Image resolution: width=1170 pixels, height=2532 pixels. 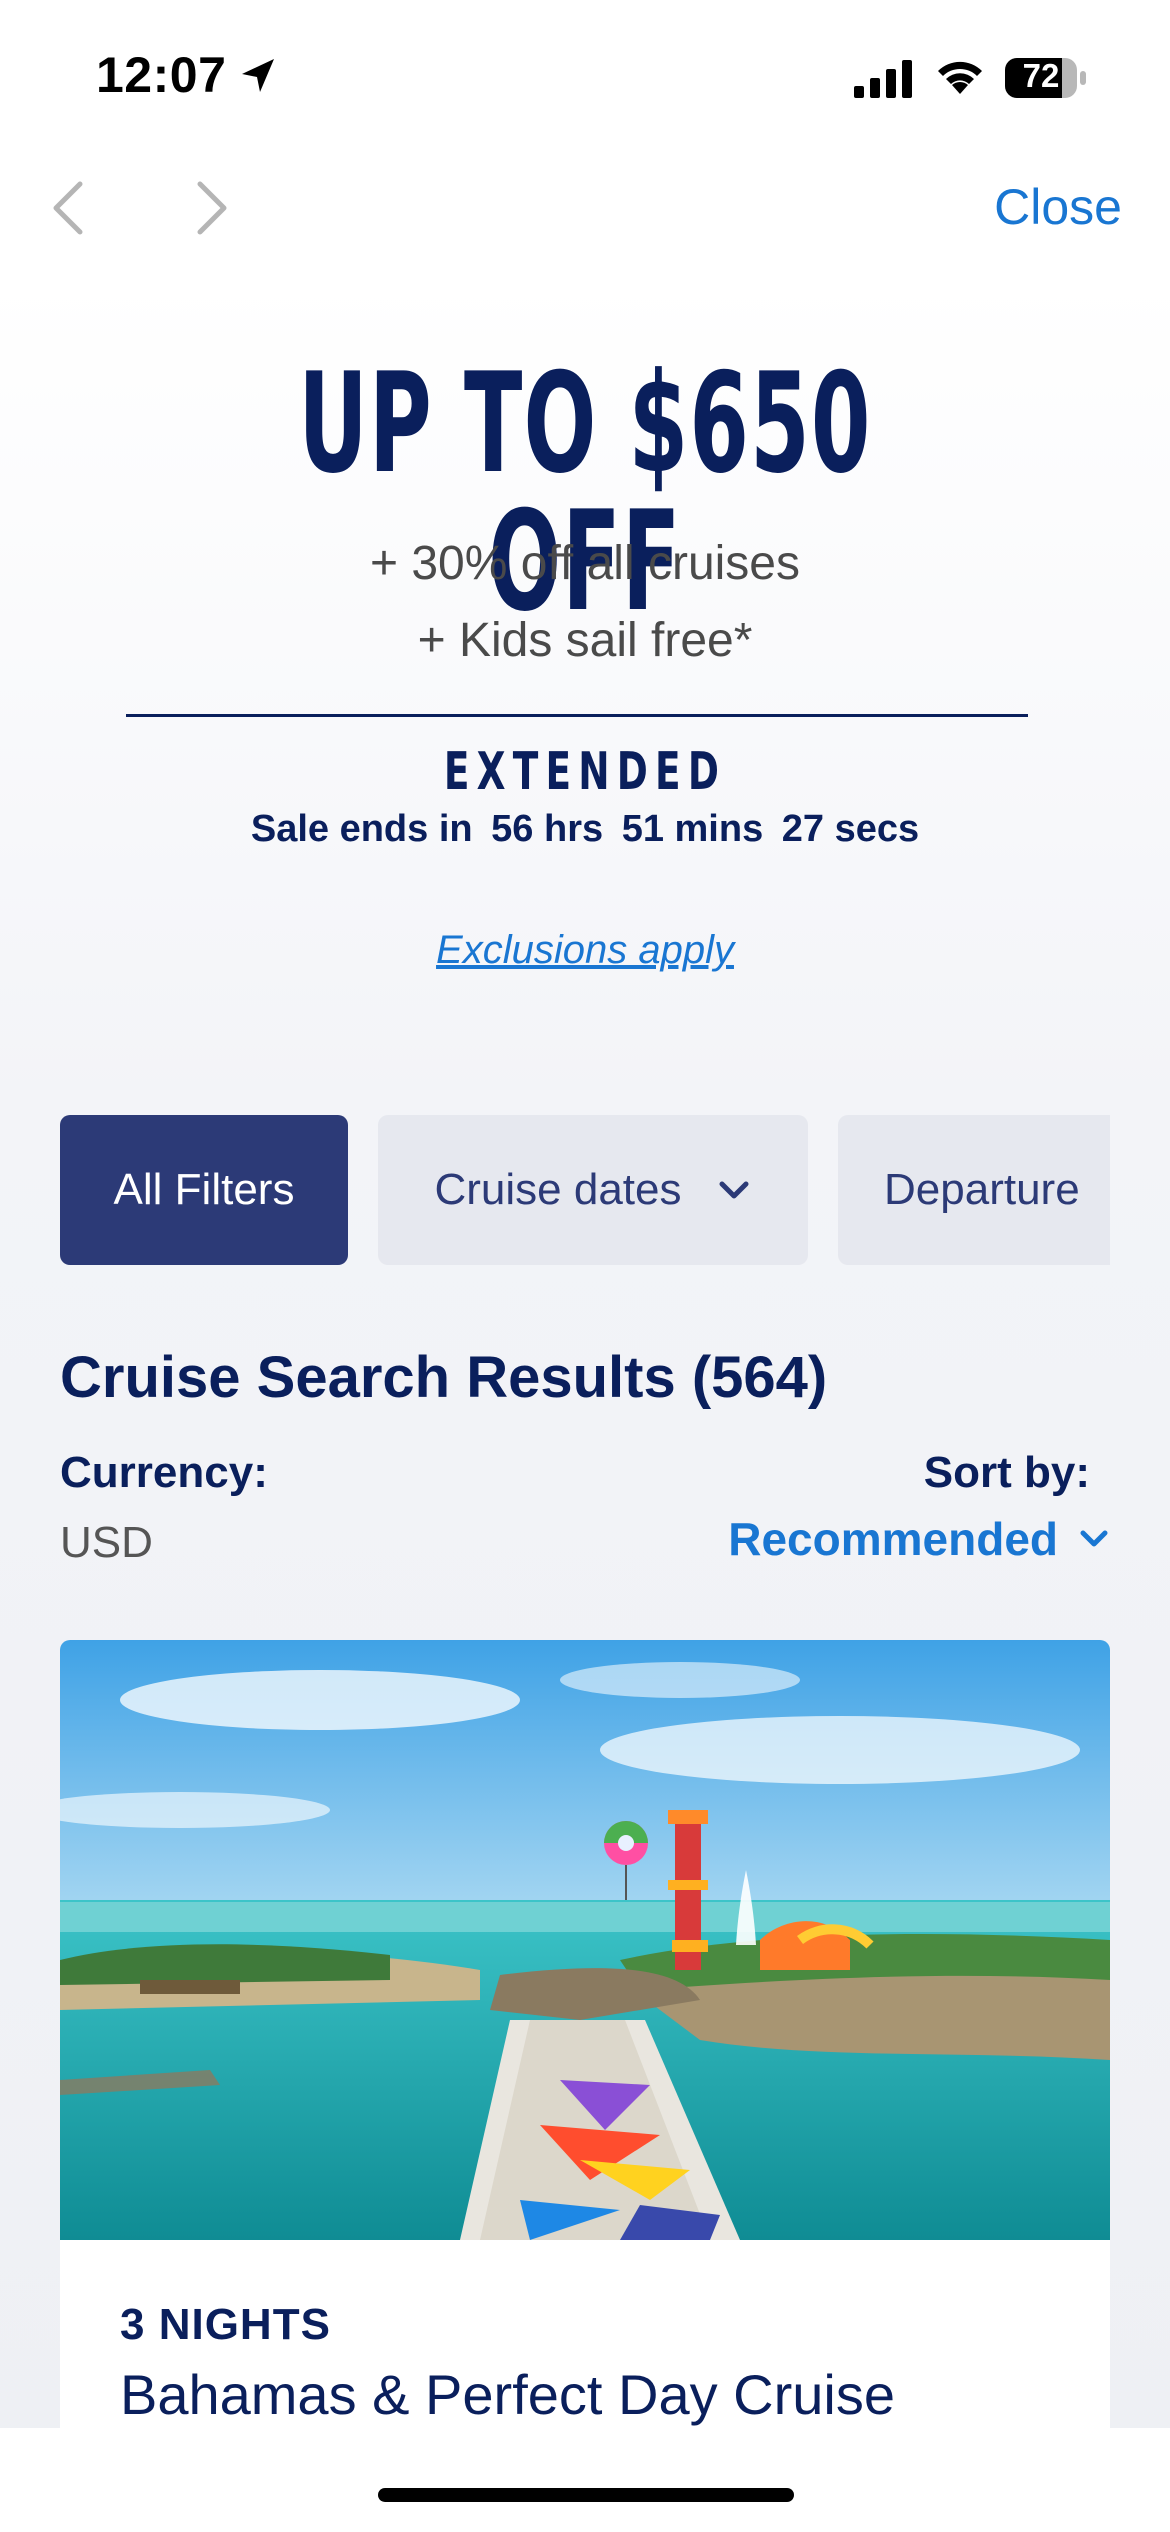 I want to click on promo-extended: EXTENDED, so click(x=585, y=772).